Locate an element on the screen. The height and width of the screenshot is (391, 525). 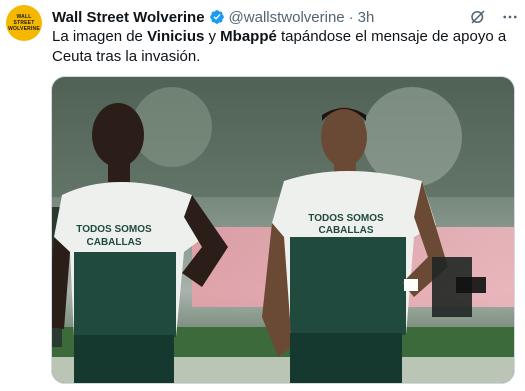
right-shirt-text-1: TODOS SOMOS is located at coordinates (346, 218).